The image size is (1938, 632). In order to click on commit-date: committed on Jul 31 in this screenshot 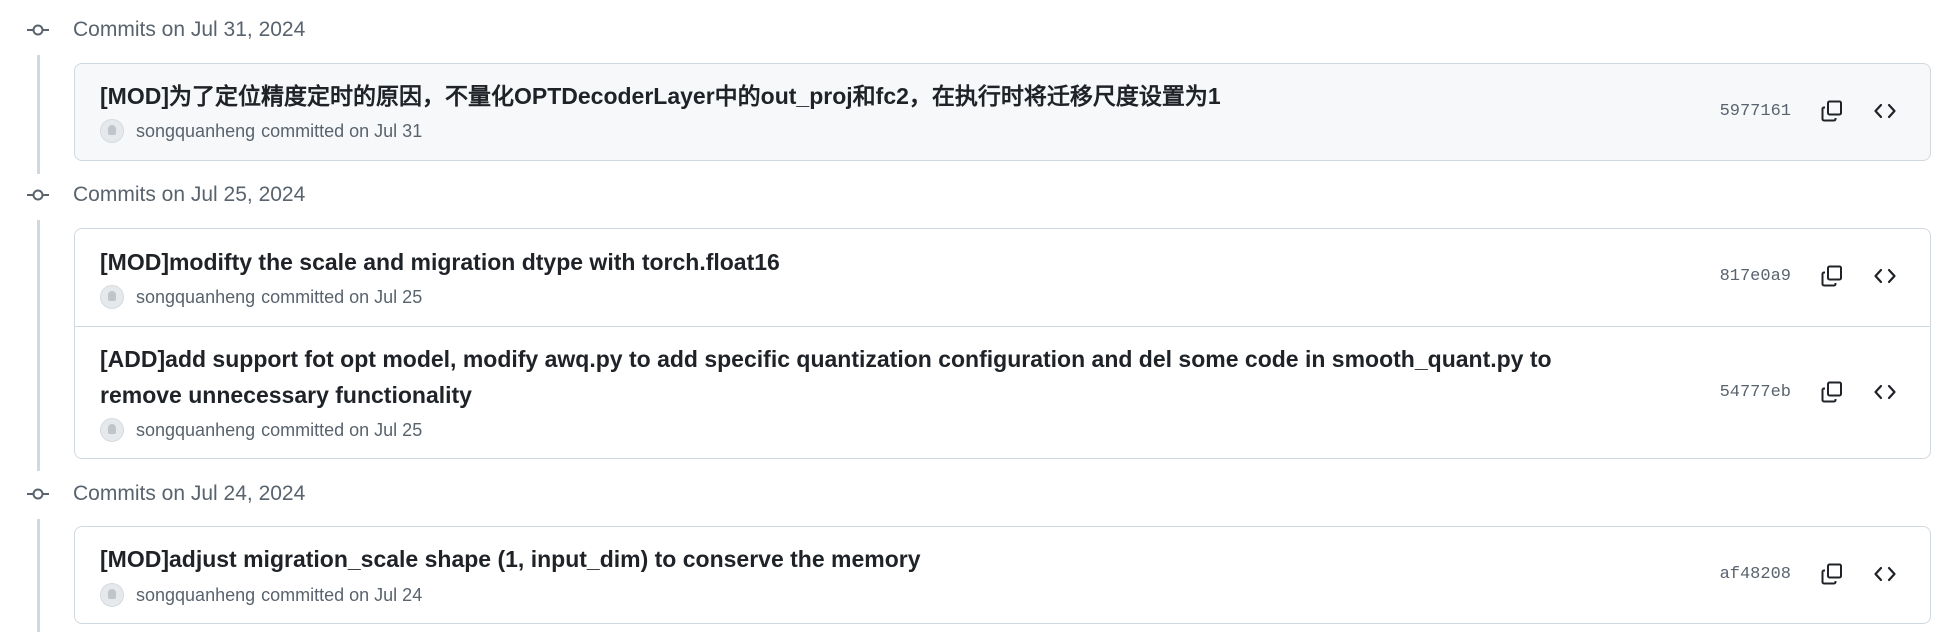, I will do `click(342, 130)`.